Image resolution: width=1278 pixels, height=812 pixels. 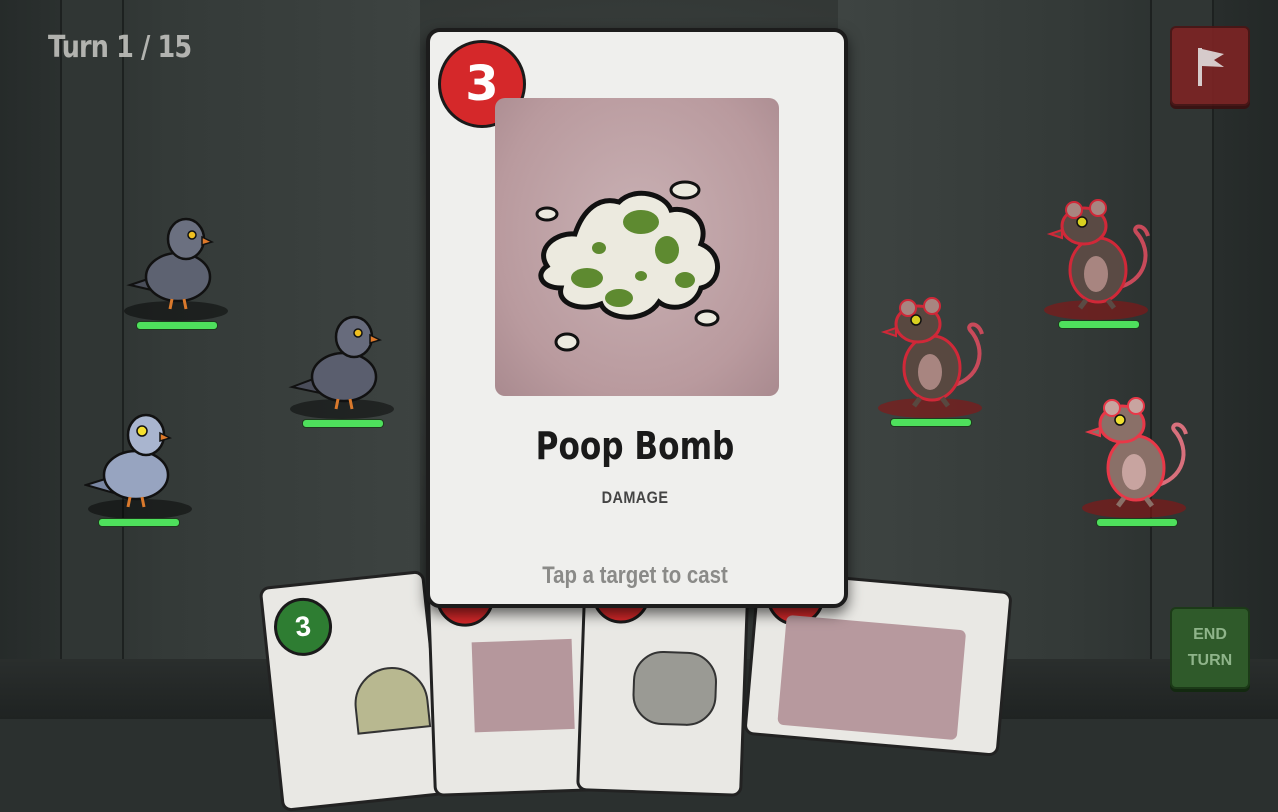 I want to click on flag-icon, so click(x=1211, y=67).